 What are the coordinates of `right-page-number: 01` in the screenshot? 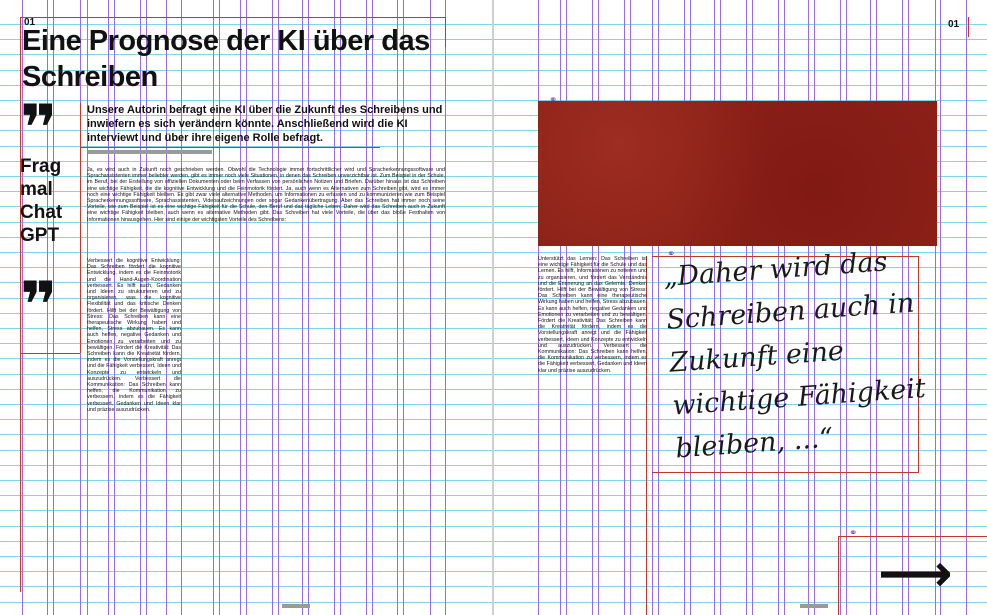 It's located at (954, 24).